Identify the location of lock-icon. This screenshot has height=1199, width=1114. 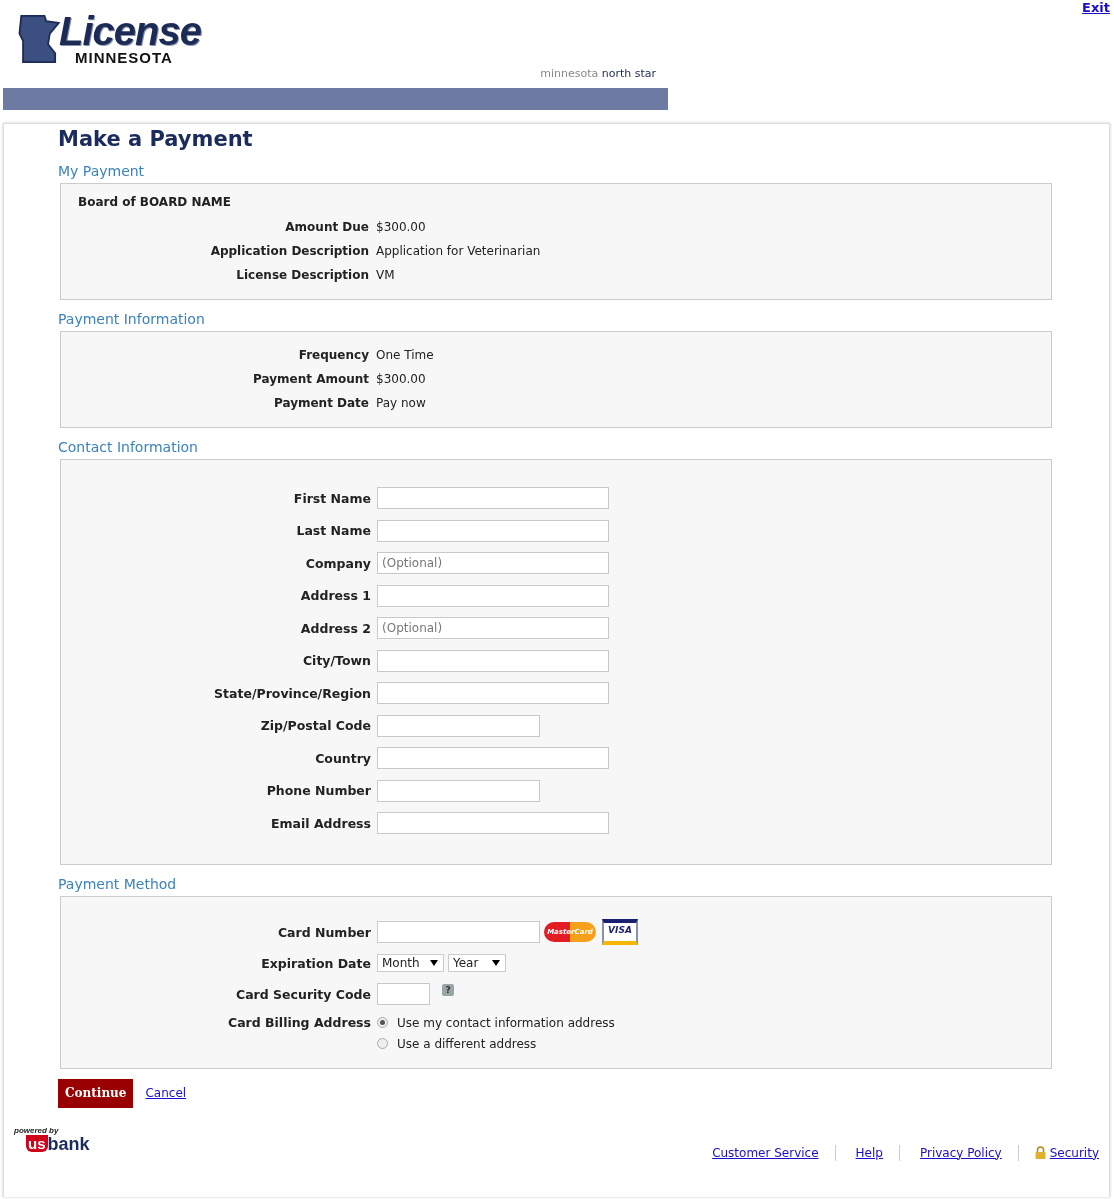
(1040, 1152).